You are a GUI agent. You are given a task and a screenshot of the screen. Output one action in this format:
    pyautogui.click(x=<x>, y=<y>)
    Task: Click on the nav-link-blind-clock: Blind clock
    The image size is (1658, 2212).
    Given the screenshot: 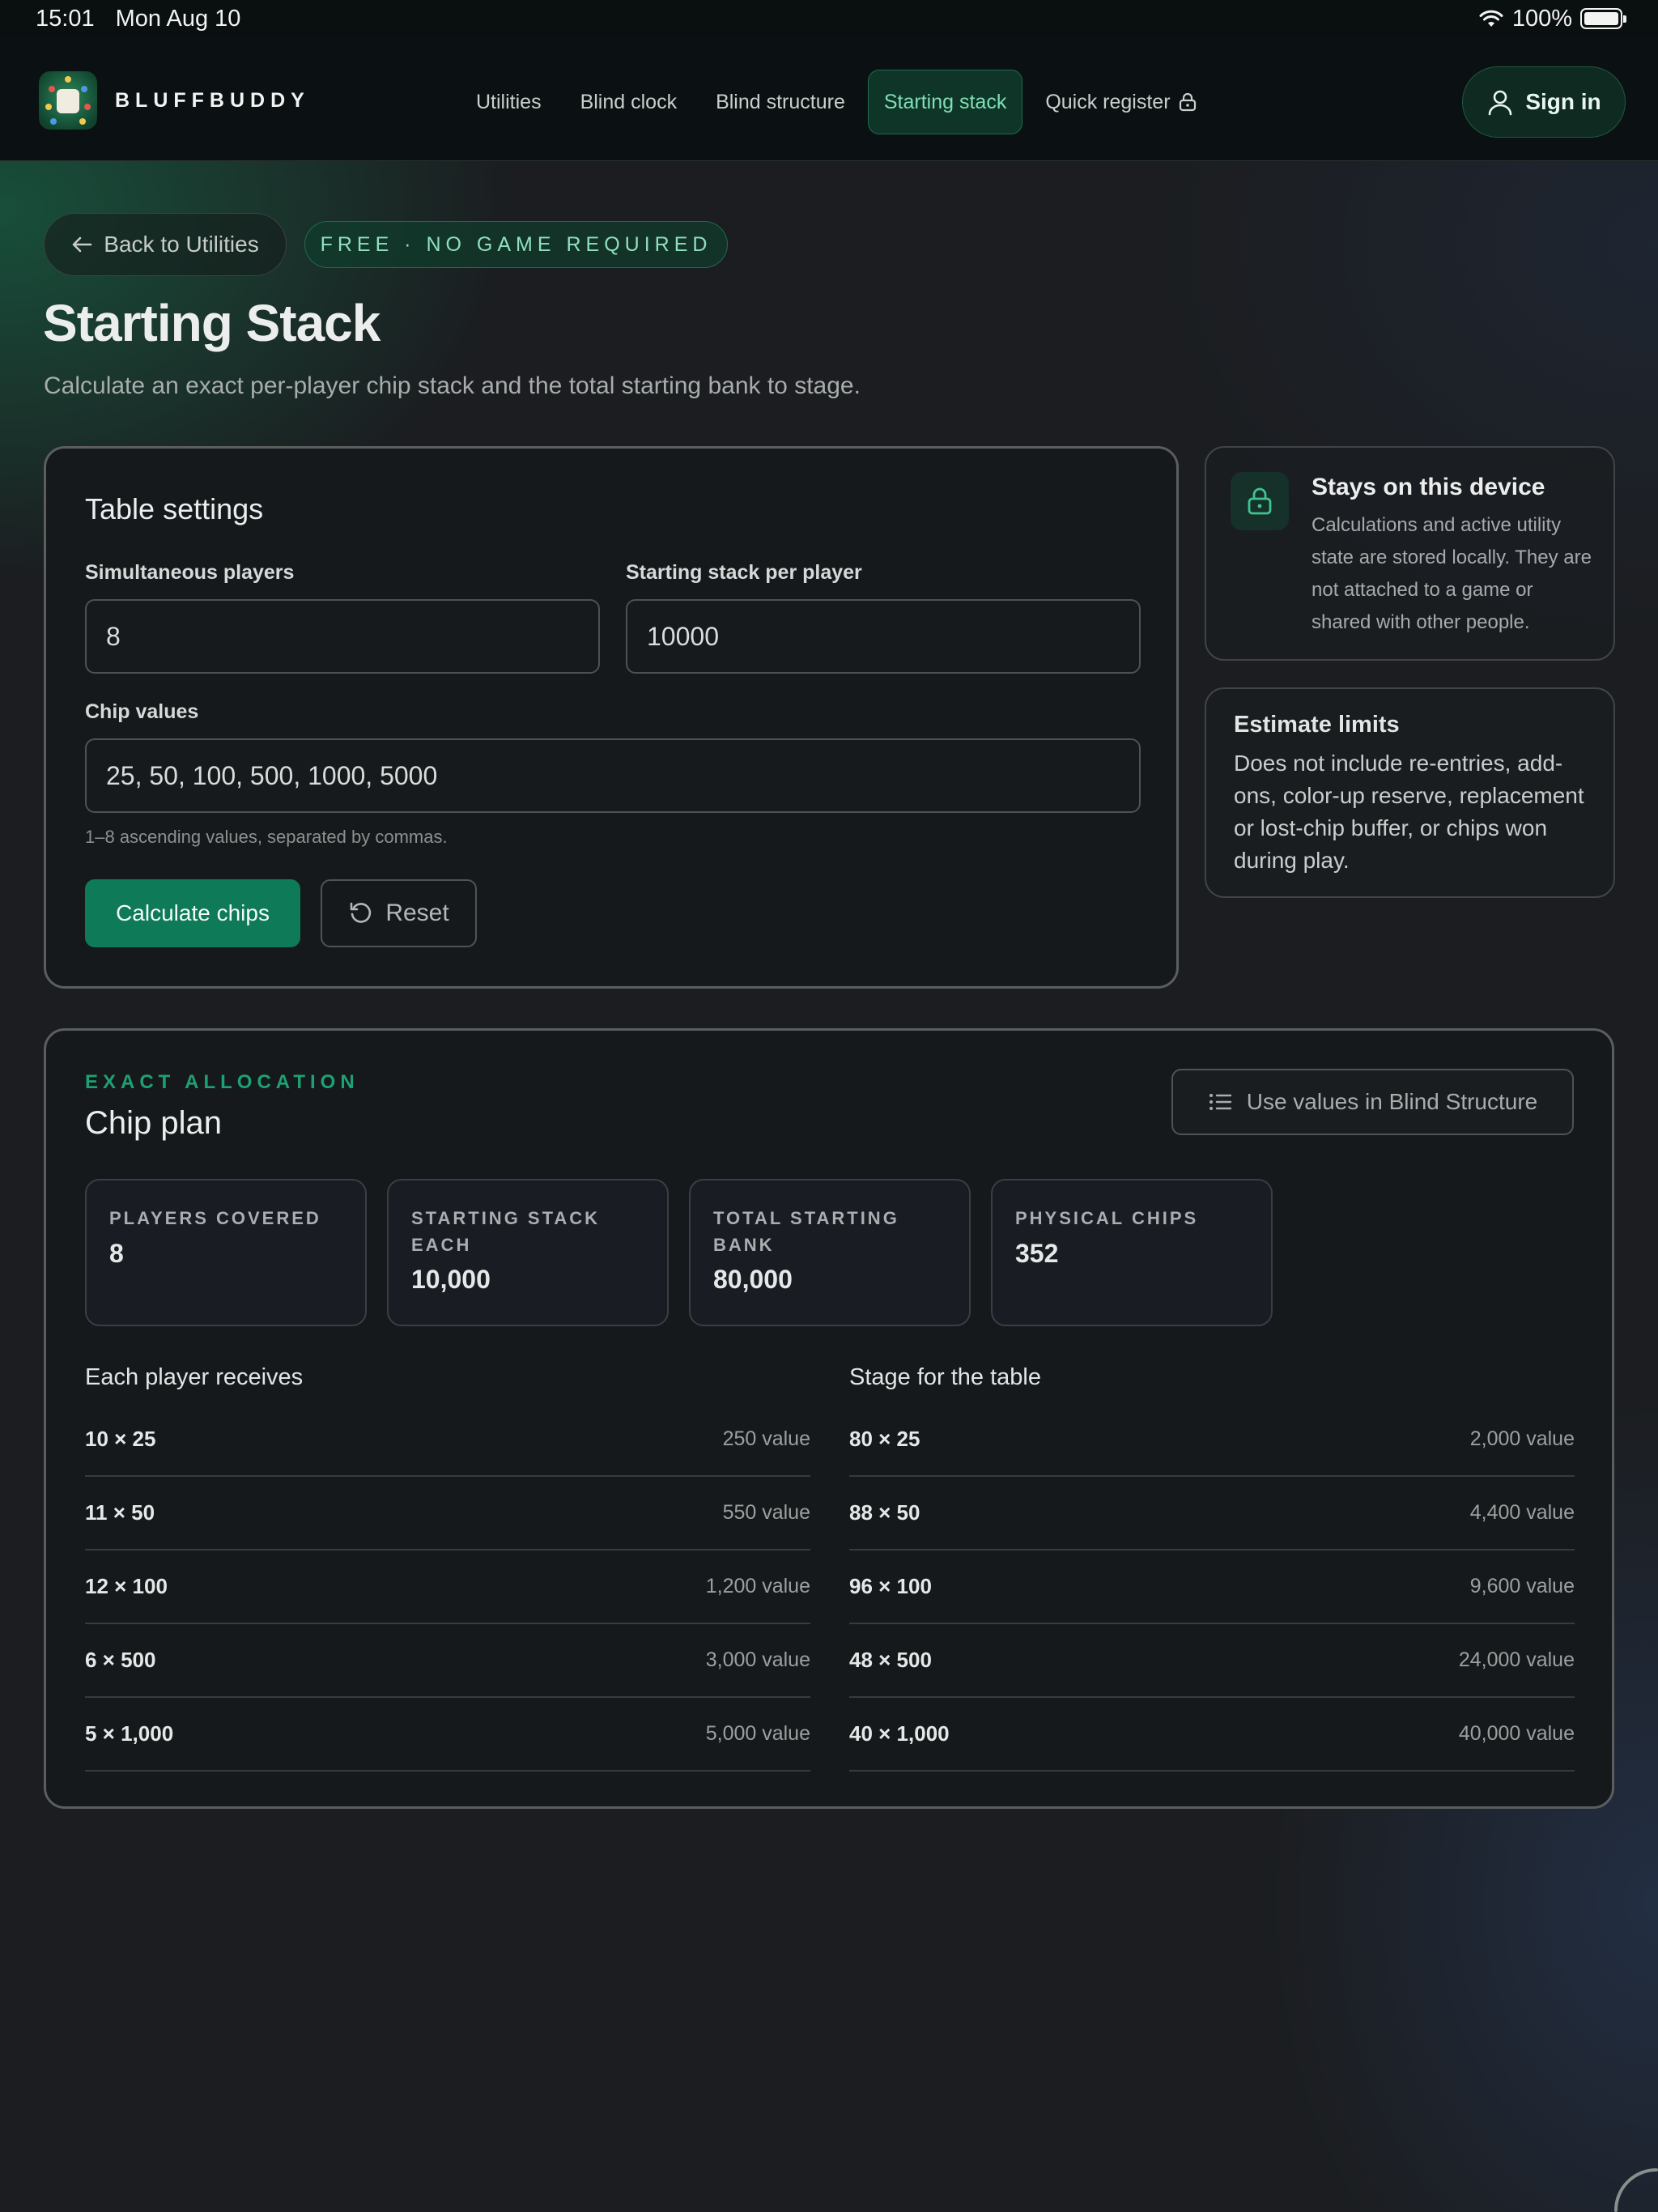 What is the action you would take?
    pyautogui.click(x=629, y=102)
    